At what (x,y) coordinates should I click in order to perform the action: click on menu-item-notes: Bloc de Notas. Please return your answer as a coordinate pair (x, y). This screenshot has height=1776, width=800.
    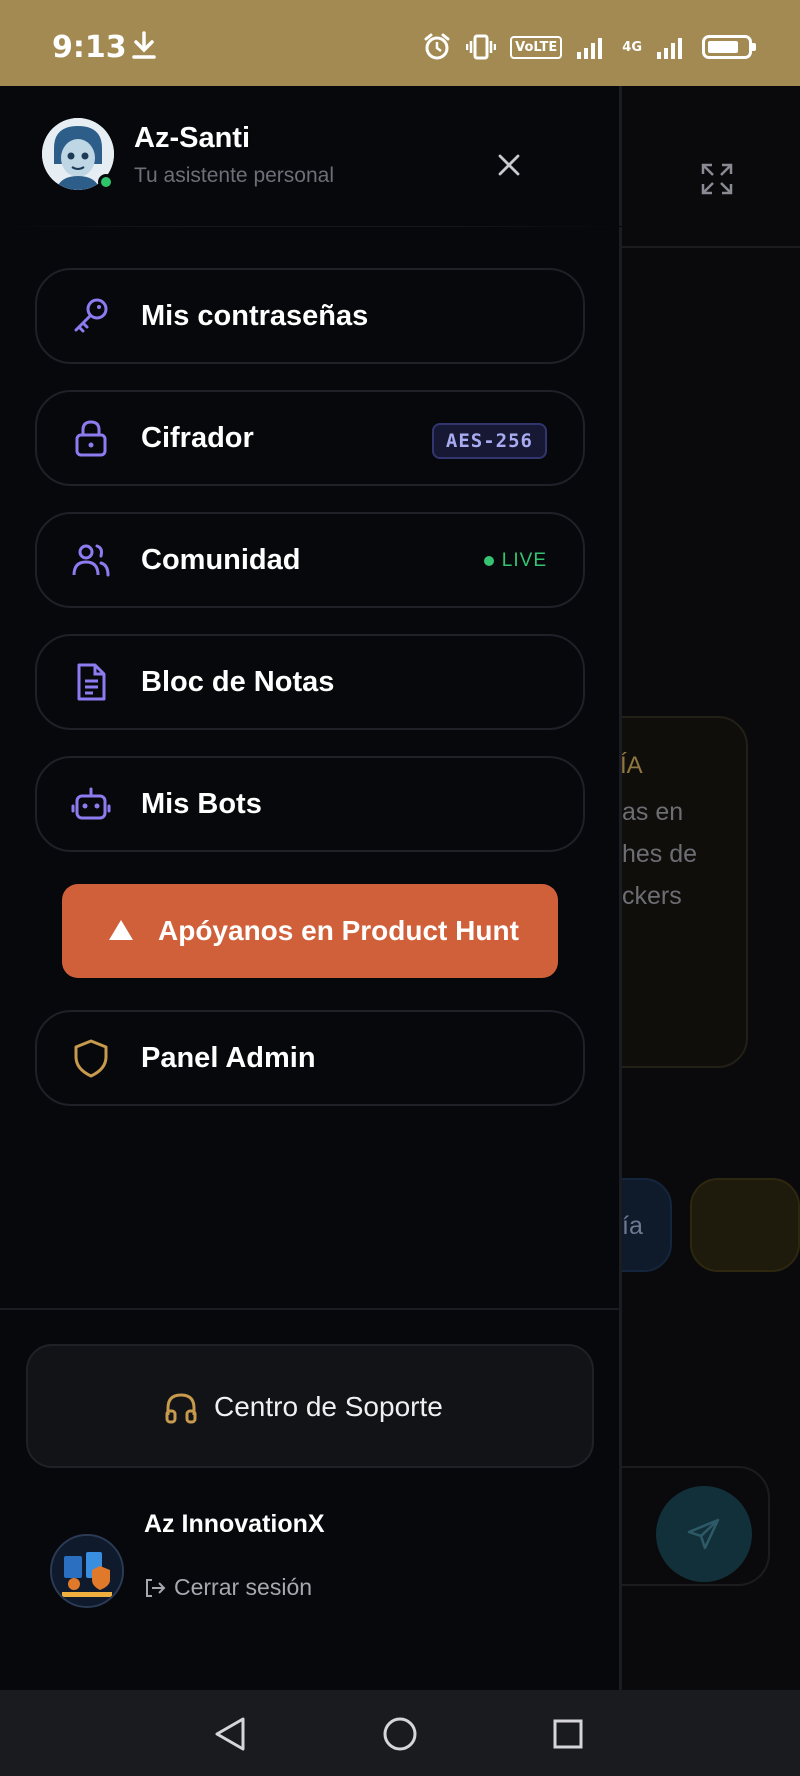
    Looking at the image, I should click on (310, 682).